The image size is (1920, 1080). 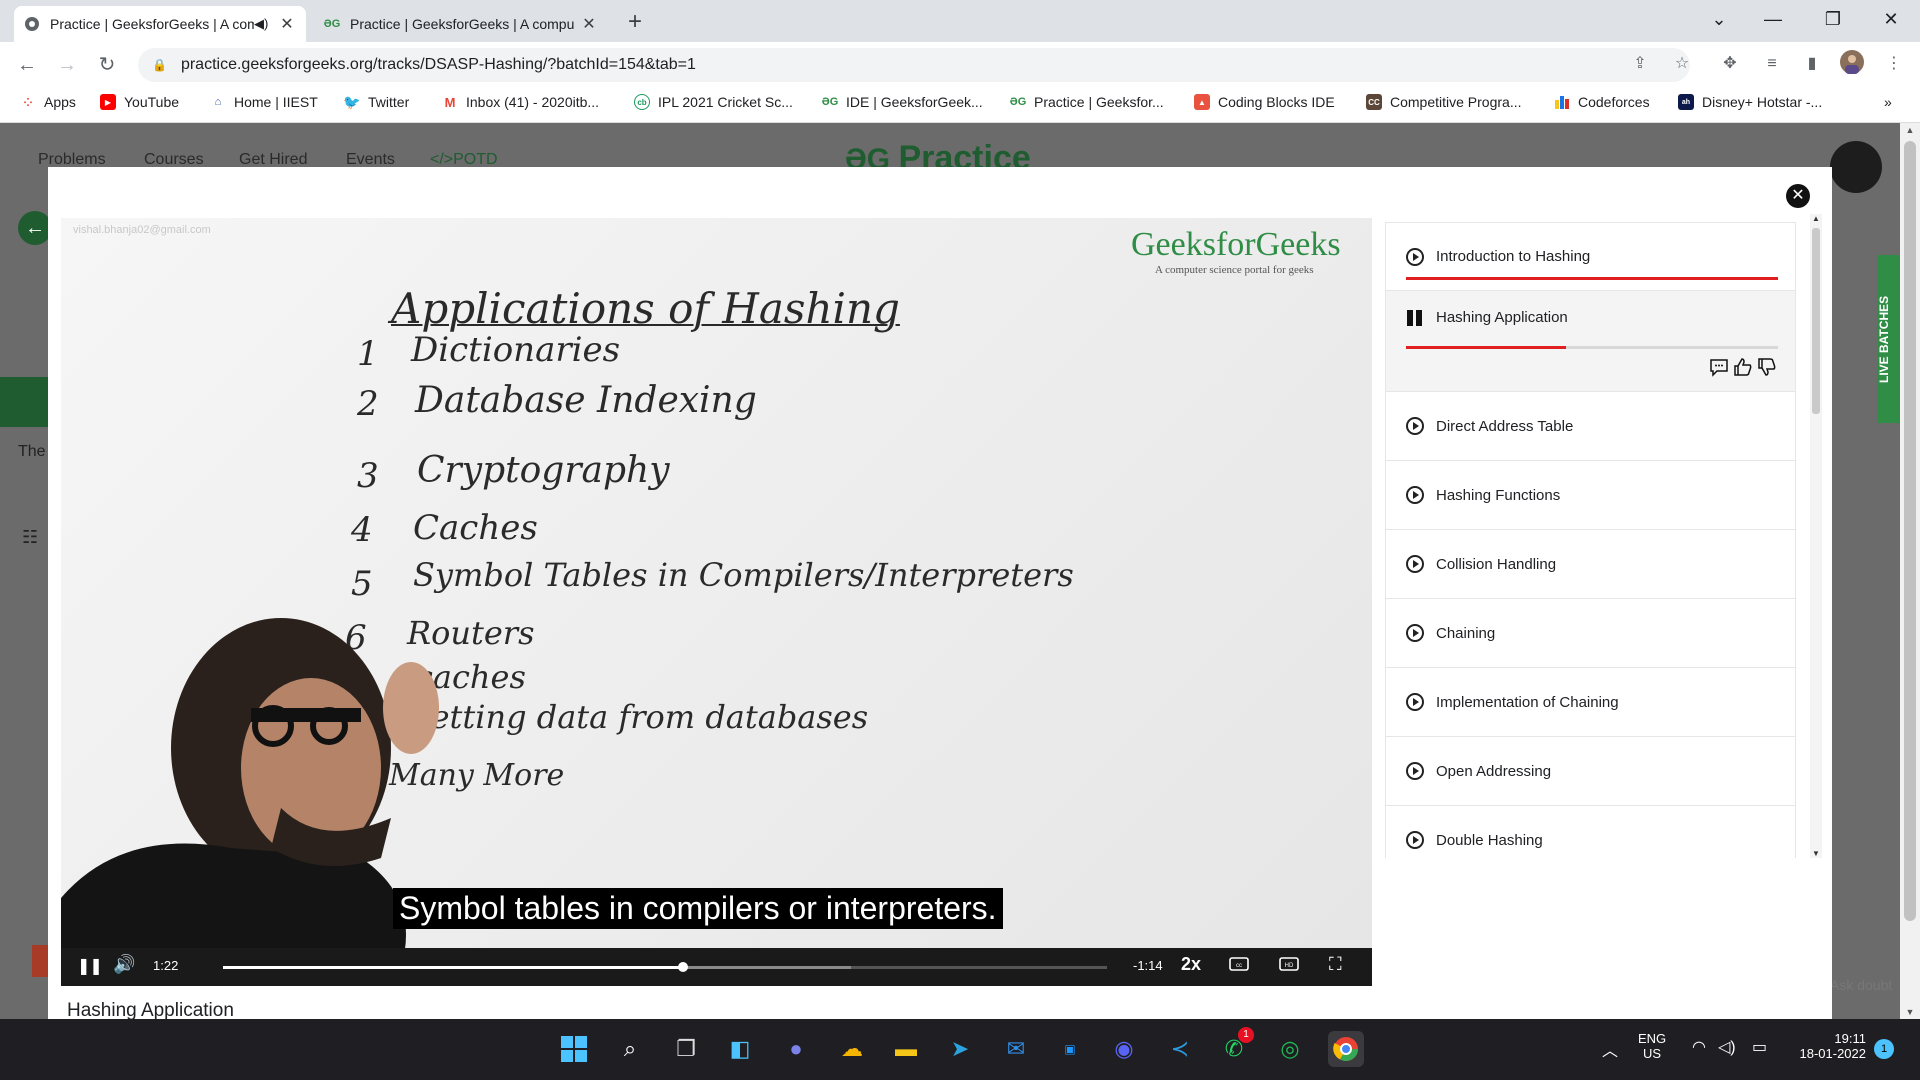 I want to click on playlist-scroll-thumb, so click(x=1816, y=321).